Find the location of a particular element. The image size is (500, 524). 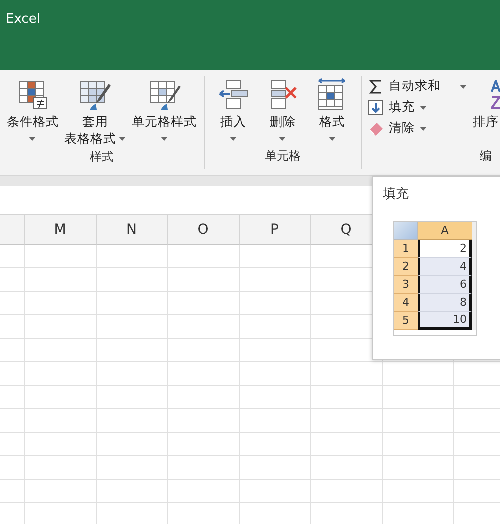

group-label: 样式 is located at coordinates (102, 157).